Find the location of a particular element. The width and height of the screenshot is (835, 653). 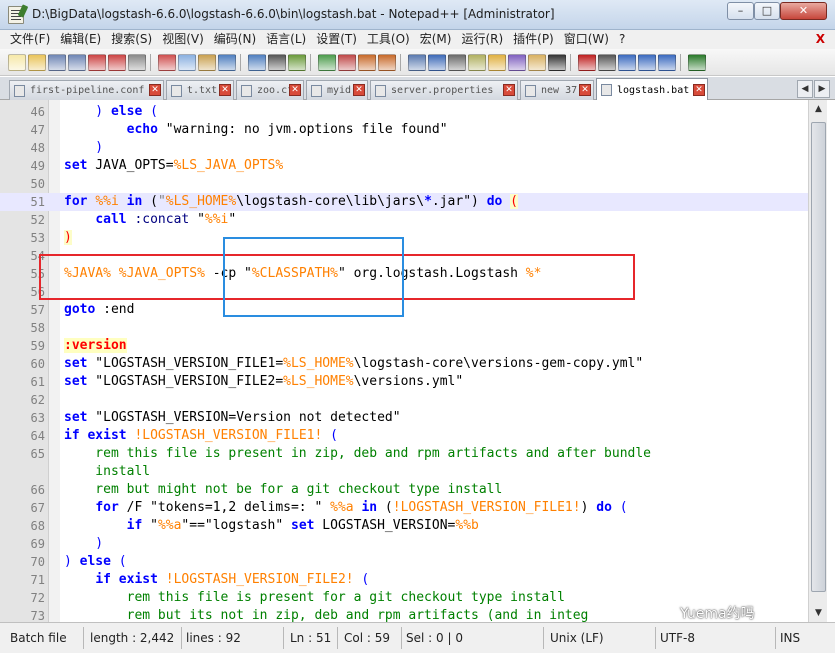

code-line: 57 goto :end is located at coordinates (404, 310).